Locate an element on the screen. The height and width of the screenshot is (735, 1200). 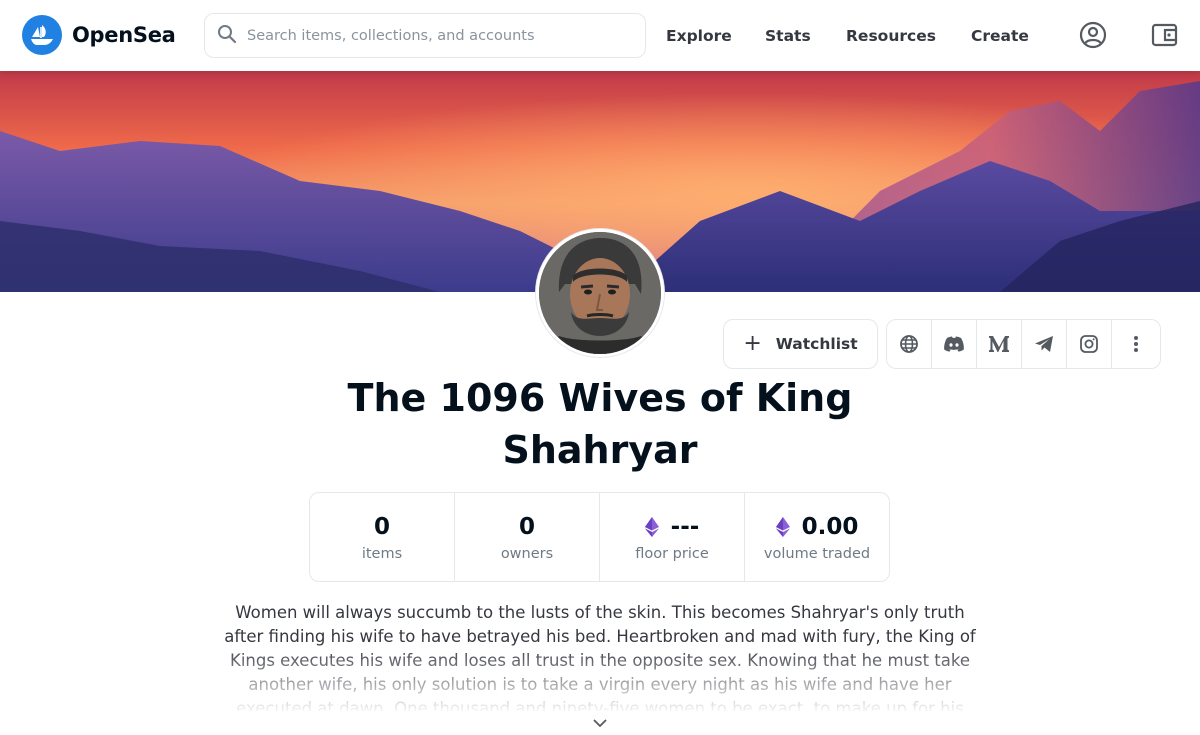
nav-resources: Resources is located at coordinates (891, 35).